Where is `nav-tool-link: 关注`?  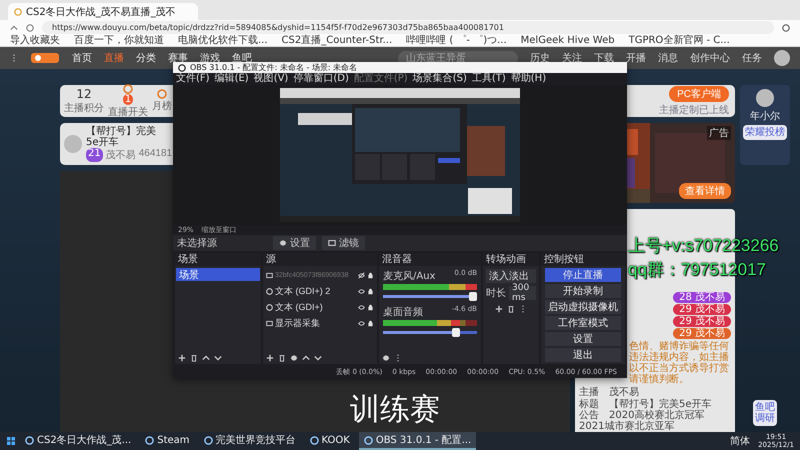 nav-tool-link: 关注 is located at coordinates (572, 58).